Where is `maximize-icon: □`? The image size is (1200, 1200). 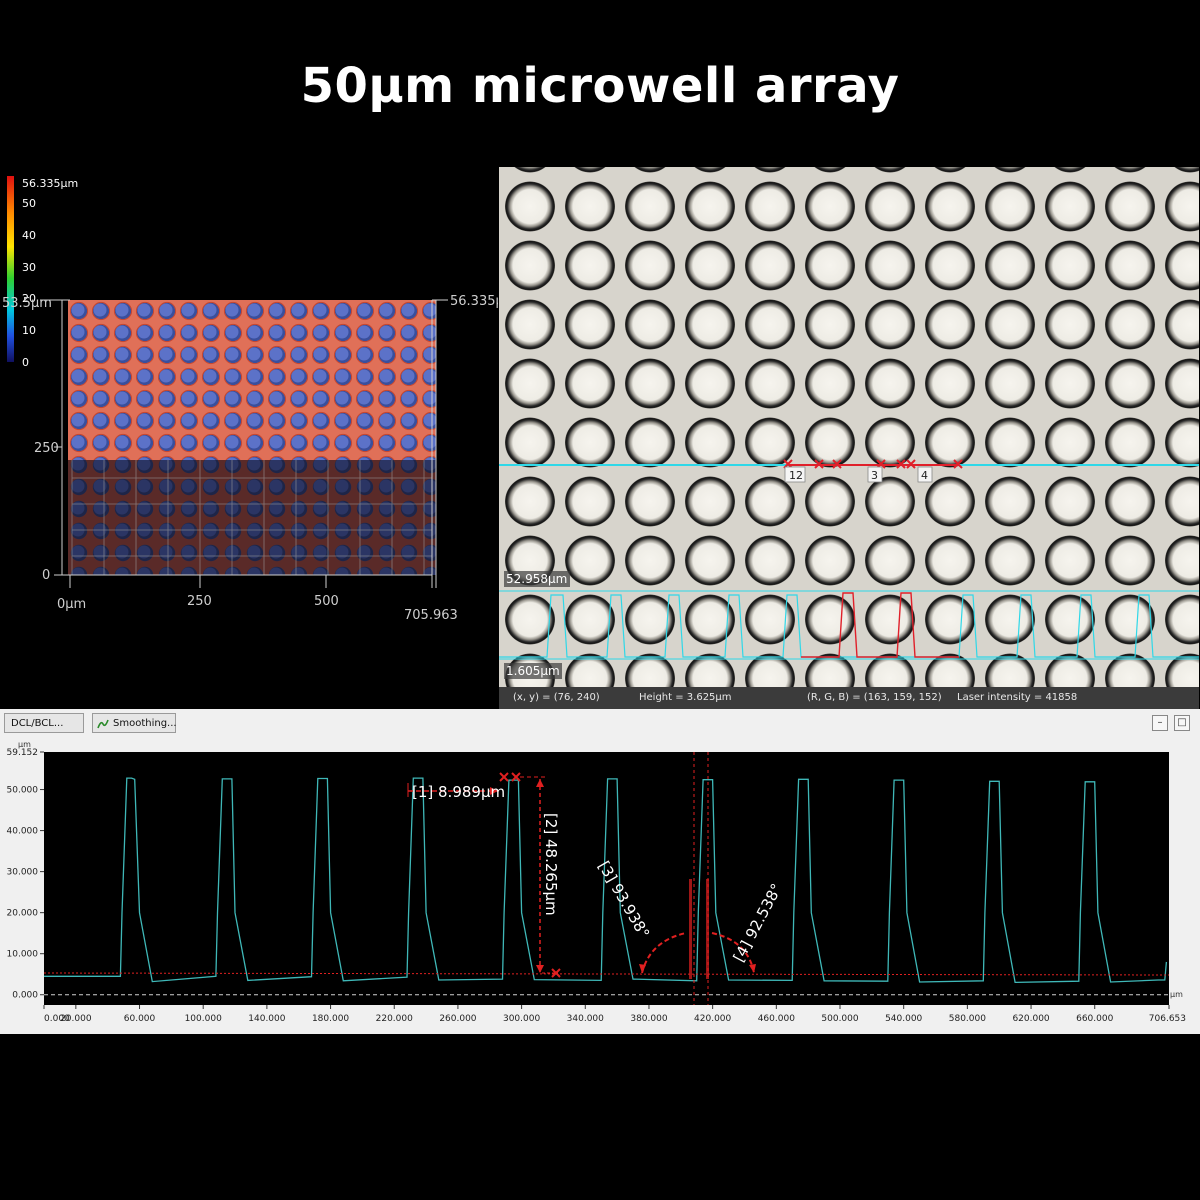 maximize-icon: □ is located at coordinates (1182, 723).